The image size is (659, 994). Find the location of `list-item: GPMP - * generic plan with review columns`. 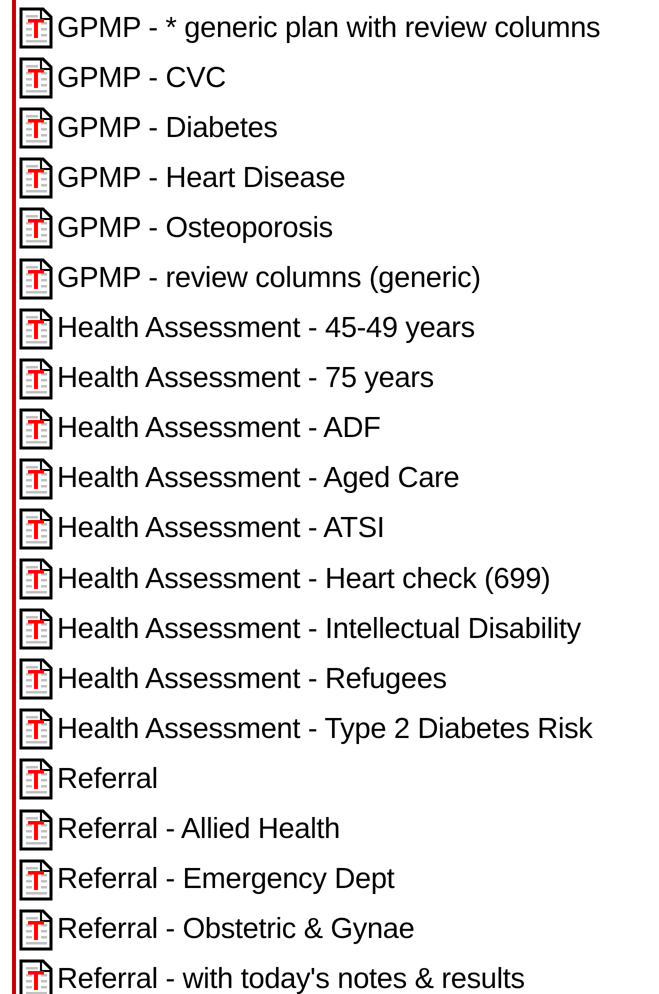

list-item: GPMP - * generic plan with review columns is located at coordinates (328, 28).